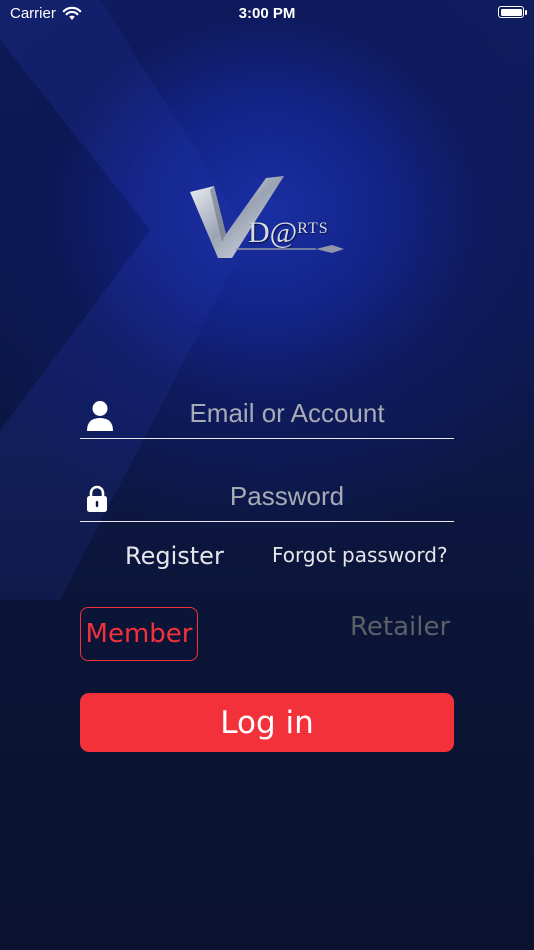 This screenshot has width=534, height=950. I want to click on battery-level, so click(511, 12).